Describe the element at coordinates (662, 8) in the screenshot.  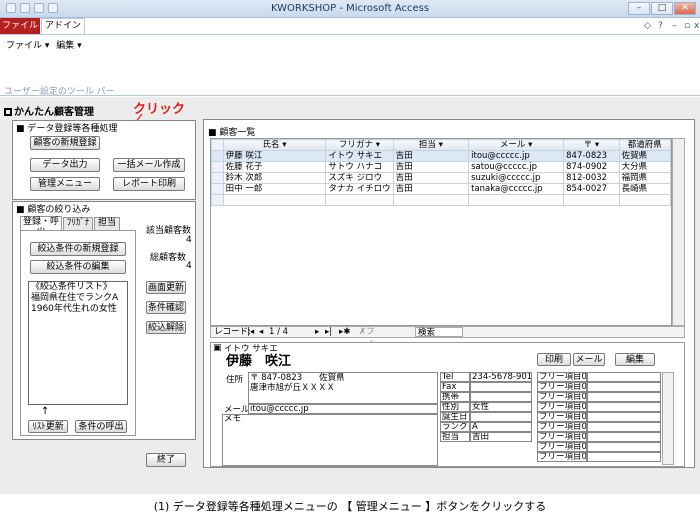
I see `maximize-button: □` at that location.